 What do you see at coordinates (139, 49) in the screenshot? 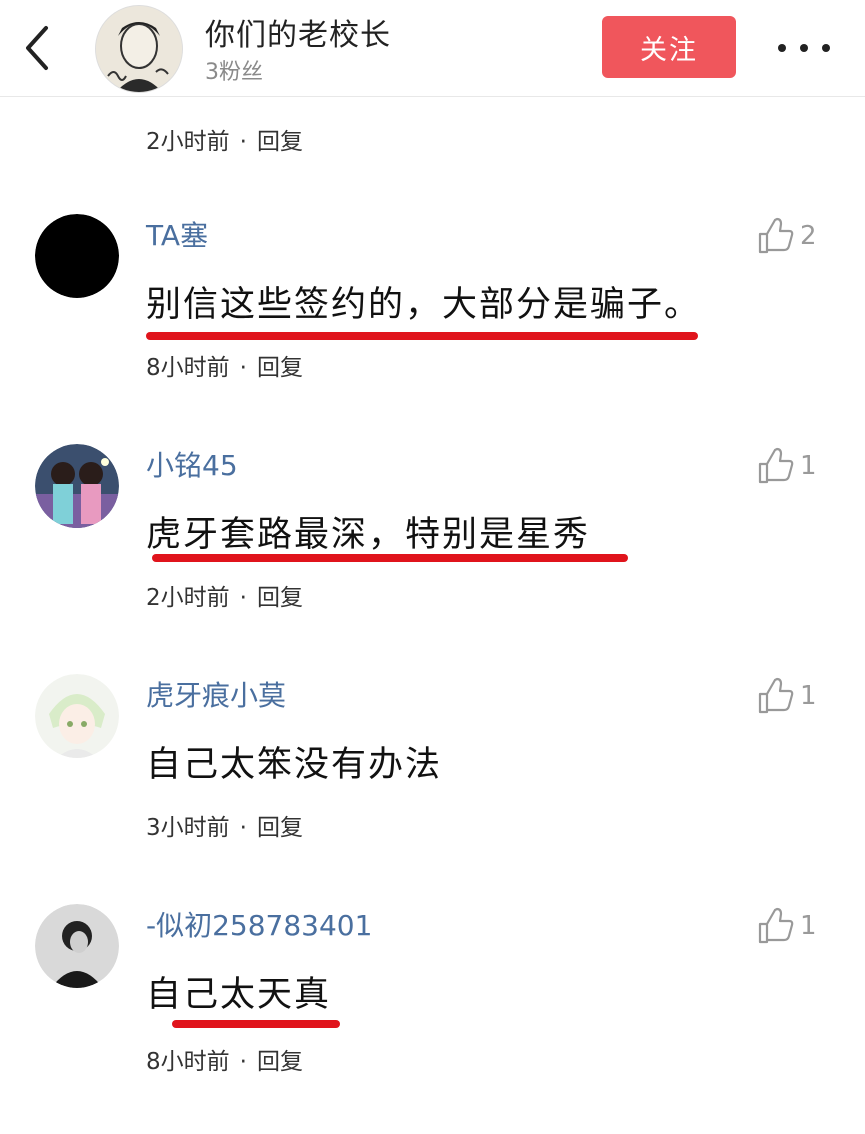
I see `author-avatar` at bounding box center [139, 49].